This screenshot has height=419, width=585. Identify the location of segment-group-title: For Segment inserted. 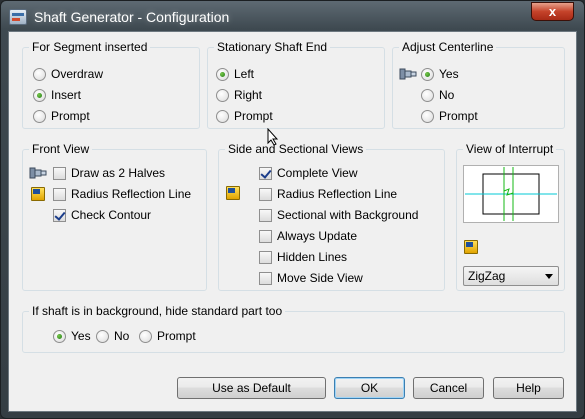
(90, 47).